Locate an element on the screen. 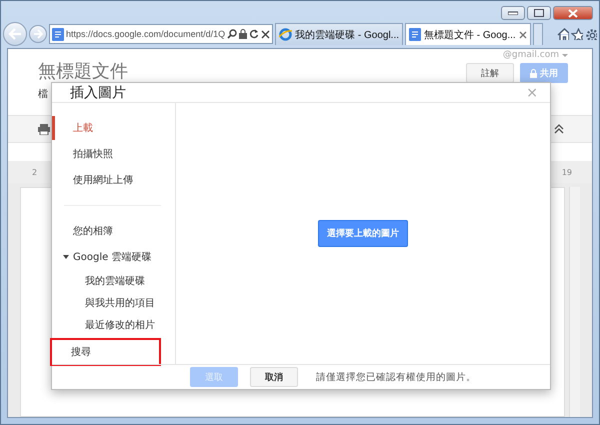  comments-button: 註解 is located at coordinates (490, 73).